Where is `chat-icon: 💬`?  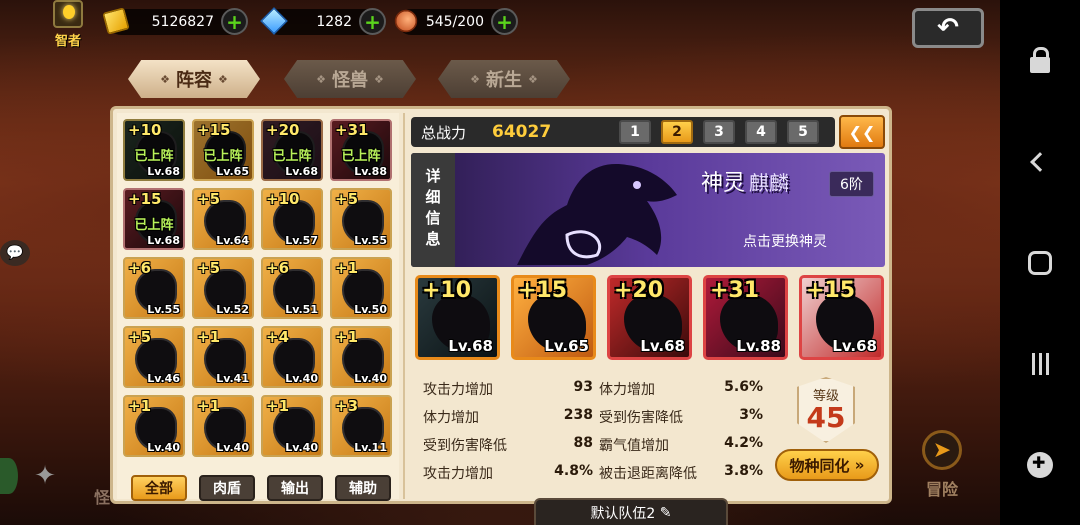 chat-icon: 💬 is located at coordinates (15, 253).